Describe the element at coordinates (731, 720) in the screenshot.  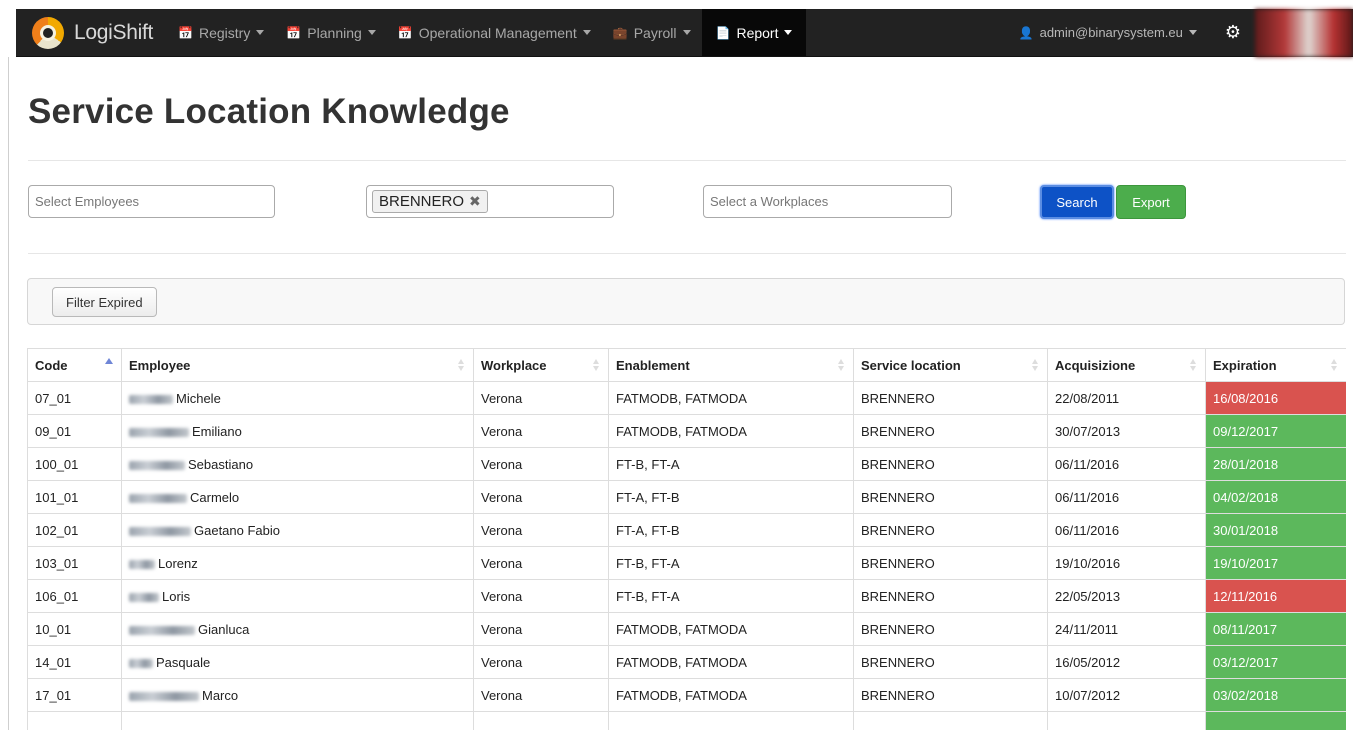
I see `cell-enablement` at that location.